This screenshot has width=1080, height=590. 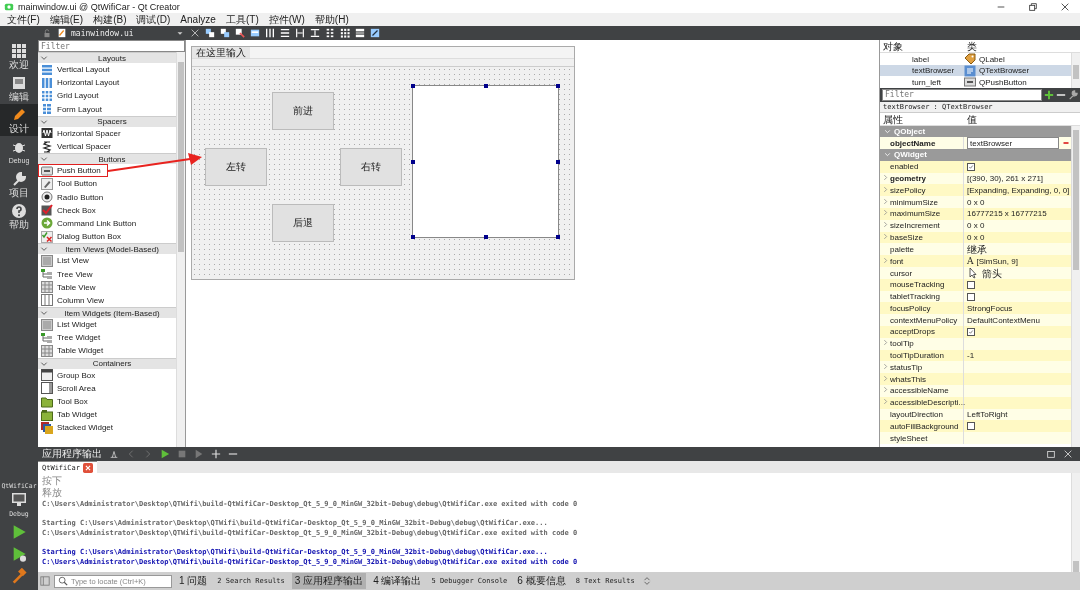 I want to click on signal-edit-icon, so click(x=225, y=33).